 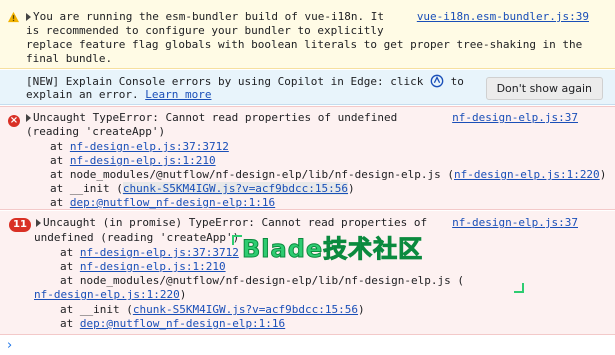 What do you see at coordinates (69, 58) in the screenshot?
I see `warning-line-4: final bundle.` at bounding box center [69, 58].